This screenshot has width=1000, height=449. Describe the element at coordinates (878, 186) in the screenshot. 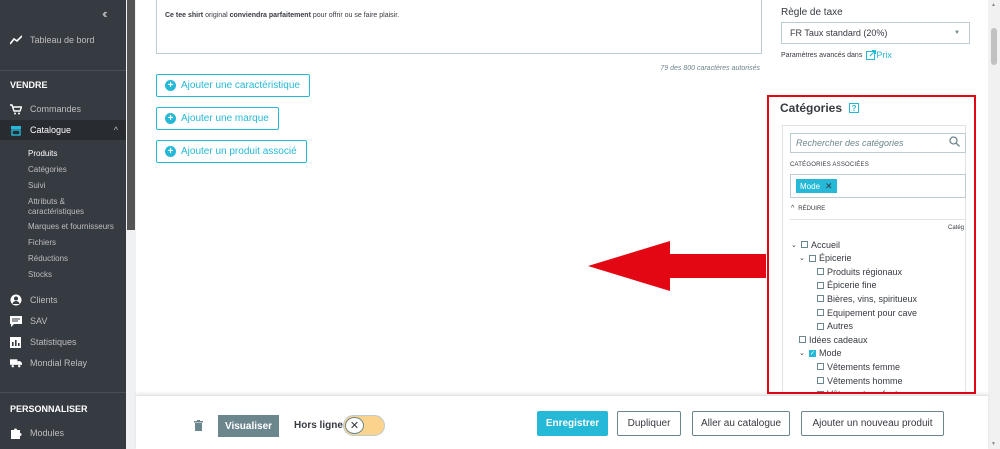

I see `associated-categories-field: Mode ✕` at that location.